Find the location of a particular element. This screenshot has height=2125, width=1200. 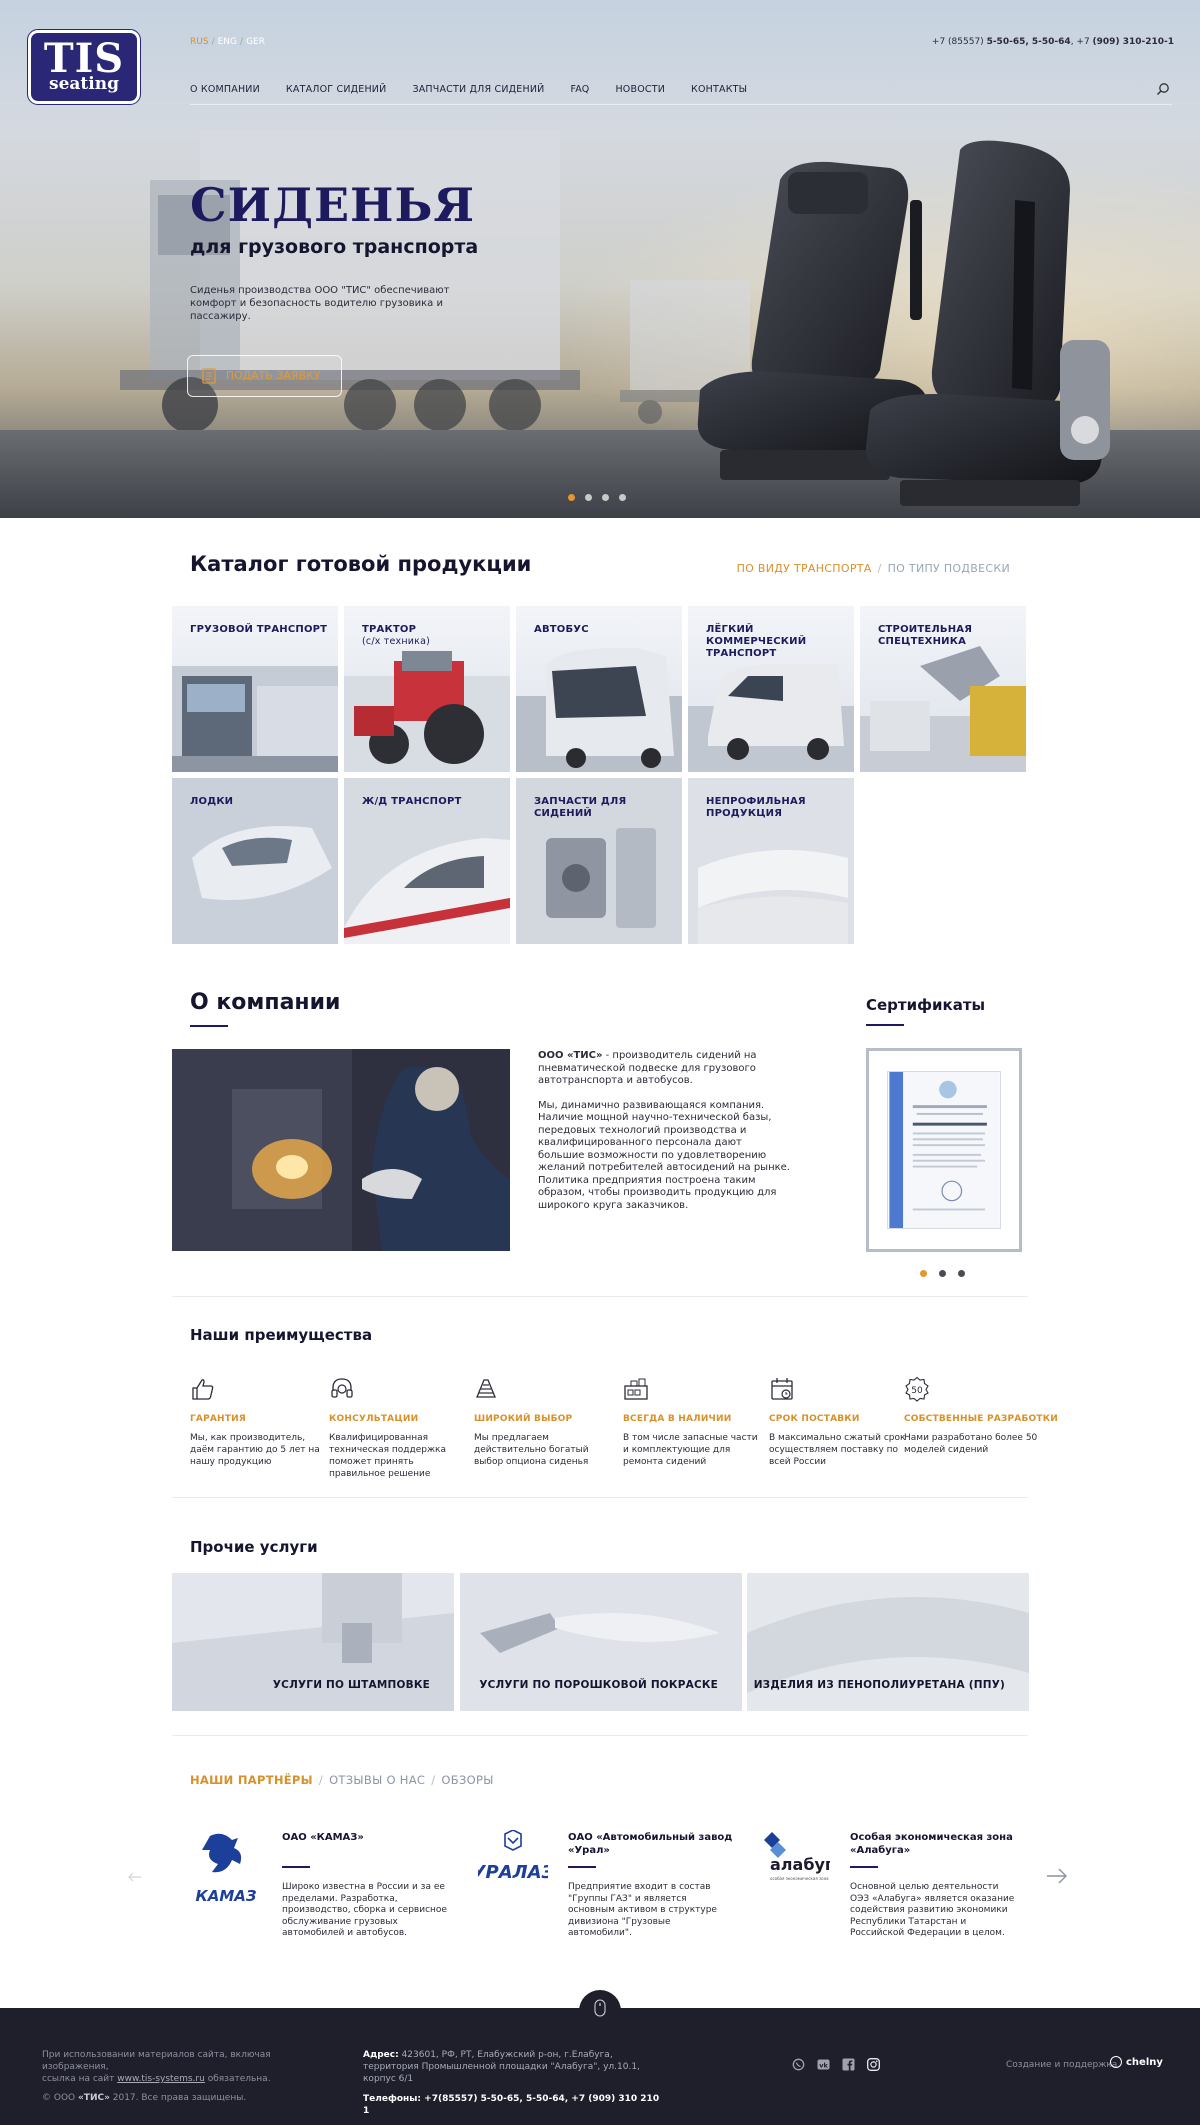

phone-mobile: (909) 310-210-1 is located at coordinates (1133, 42).